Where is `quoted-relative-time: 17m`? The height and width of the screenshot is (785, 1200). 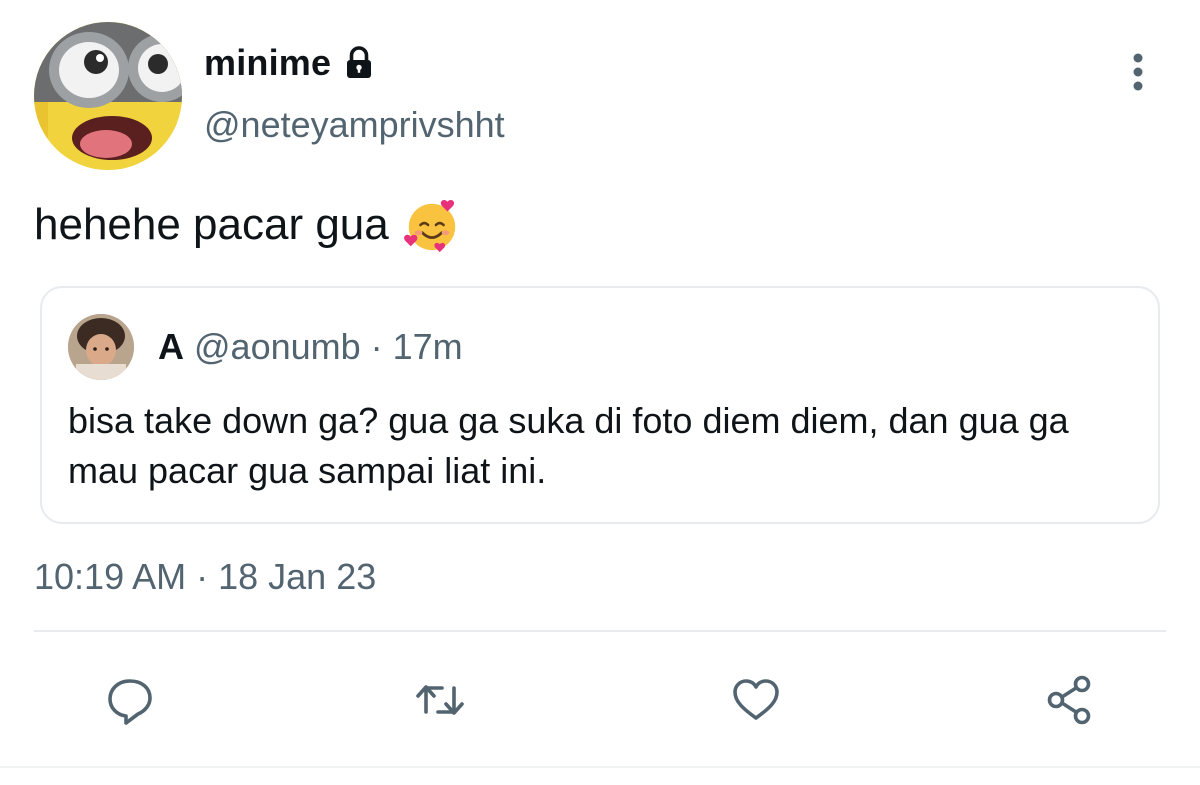
quoted-relative-time: 17m is located at coordinates (427, 346).